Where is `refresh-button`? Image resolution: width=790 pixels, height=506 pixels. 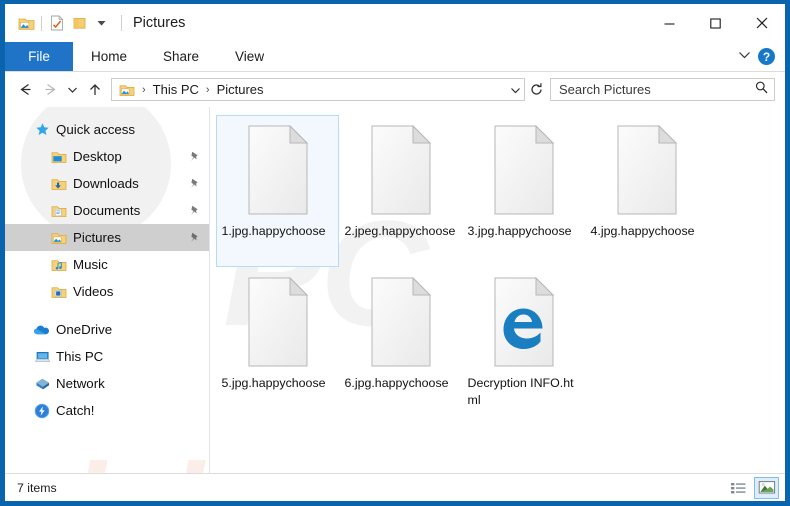
refresh-button is located at coordinates (536, 89).